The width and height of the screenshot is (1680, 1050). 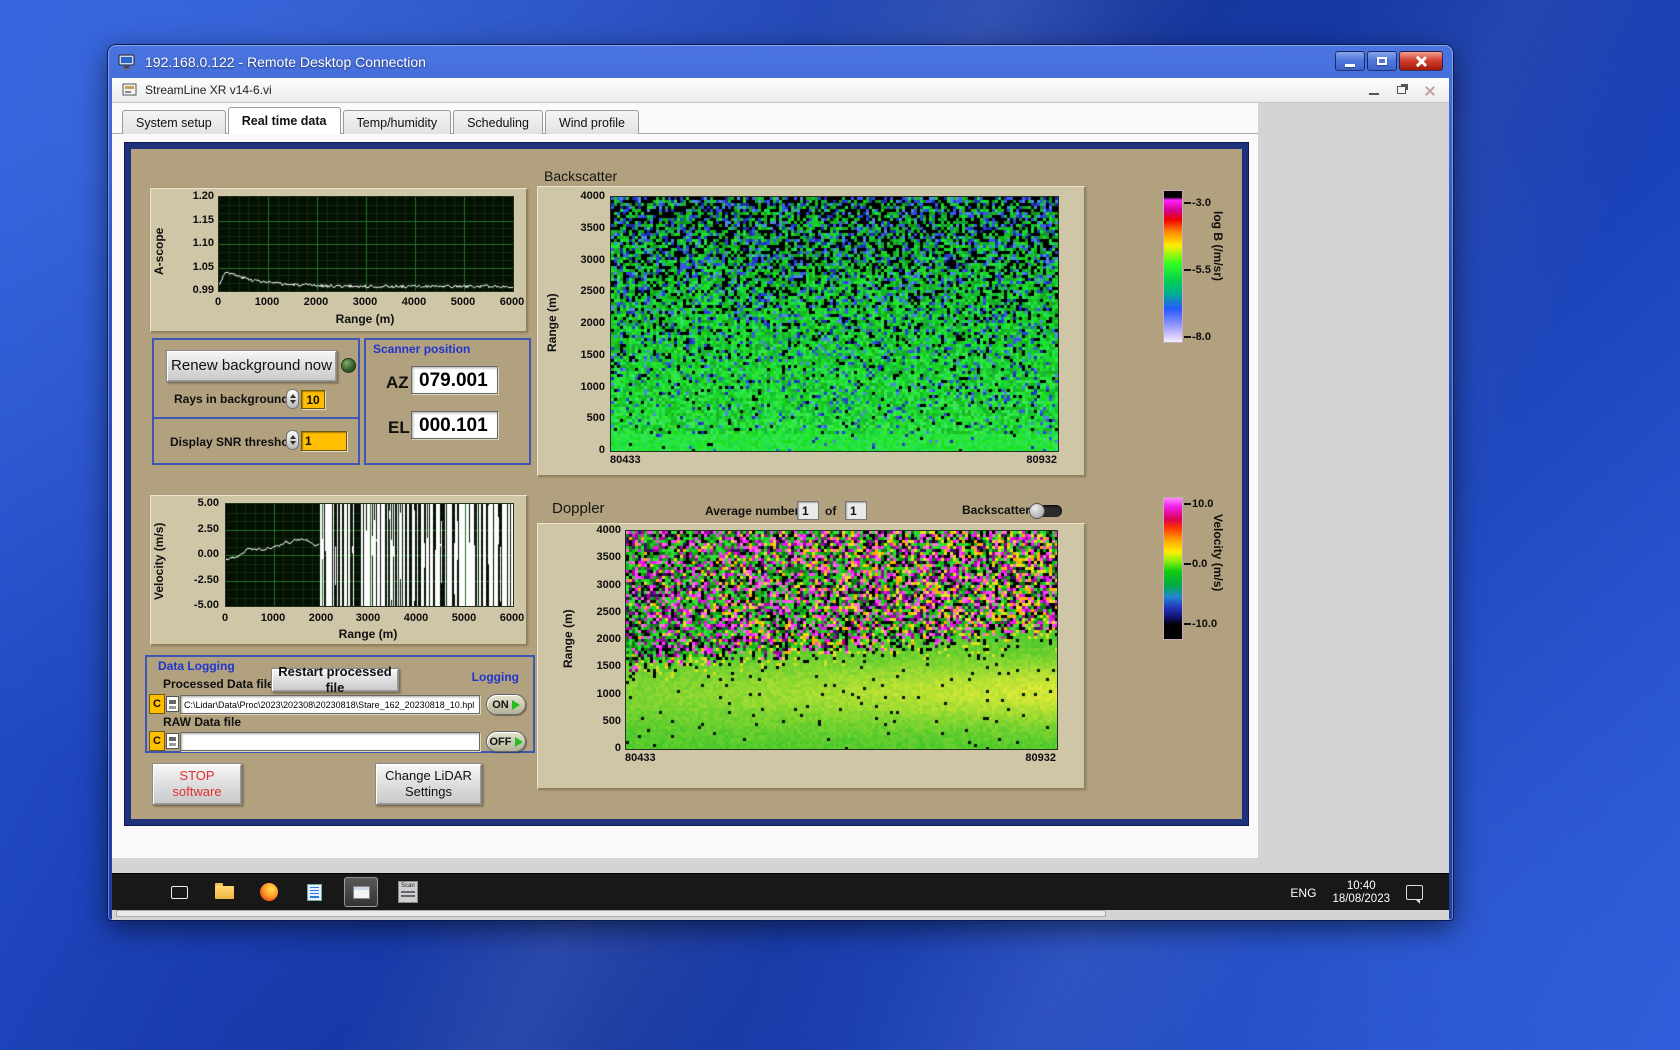 What do you see at coordinates (159, 251) in the screenshot?
I see `ascope-ylabel: A-scope` at bounding box center [159, 251].